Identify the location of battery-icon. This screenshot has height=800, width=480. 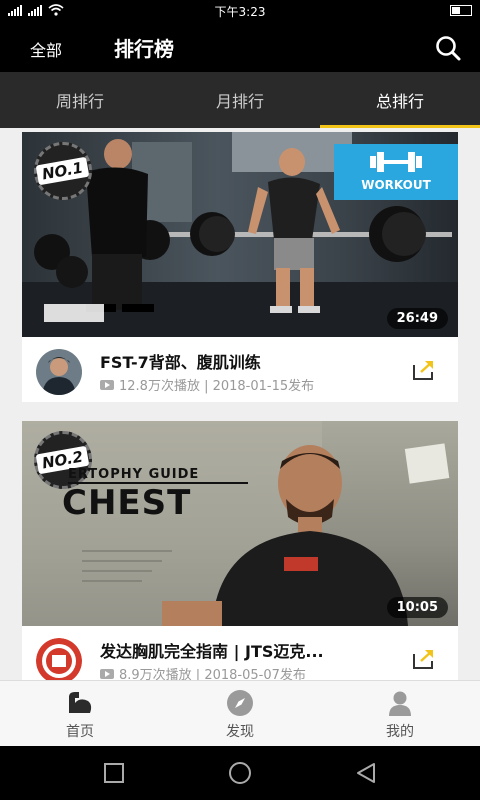
(461, 10).